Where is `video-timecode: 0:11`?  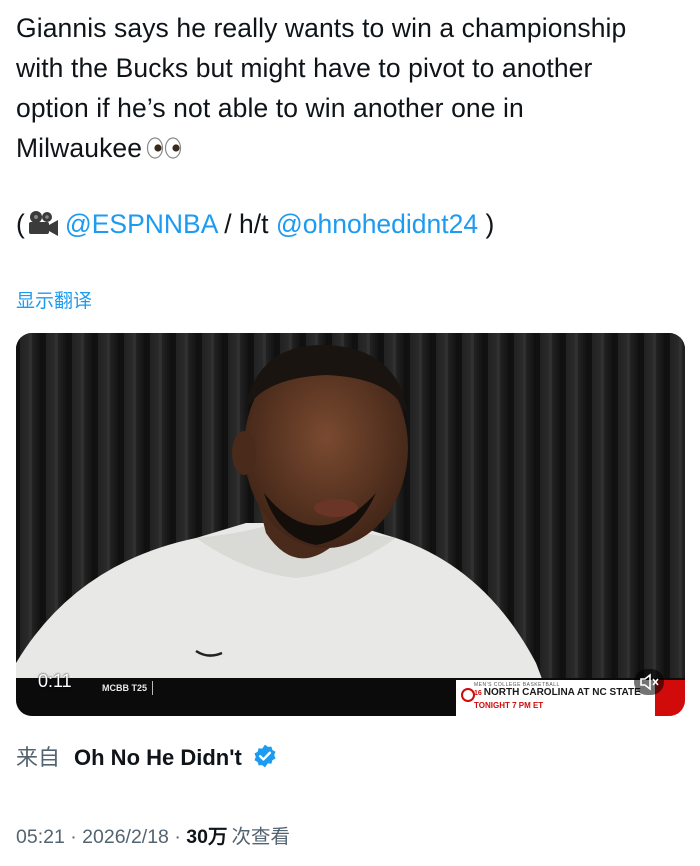
video-timecode: 0:11 is located at coordinates (55, 681).